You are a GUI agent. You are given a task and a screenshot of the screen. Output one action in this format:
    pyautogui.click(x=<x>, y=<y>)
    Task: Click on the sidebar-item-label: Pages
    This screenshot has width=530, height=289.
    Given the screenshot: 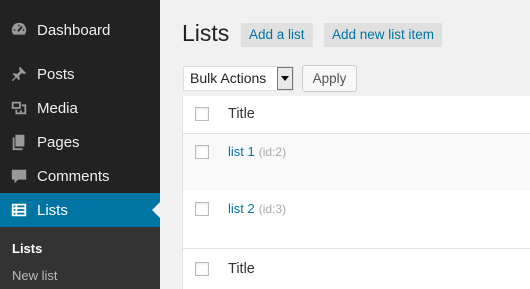 What is the action you would take?
    pyautogui.click(x=58, y=142)
    